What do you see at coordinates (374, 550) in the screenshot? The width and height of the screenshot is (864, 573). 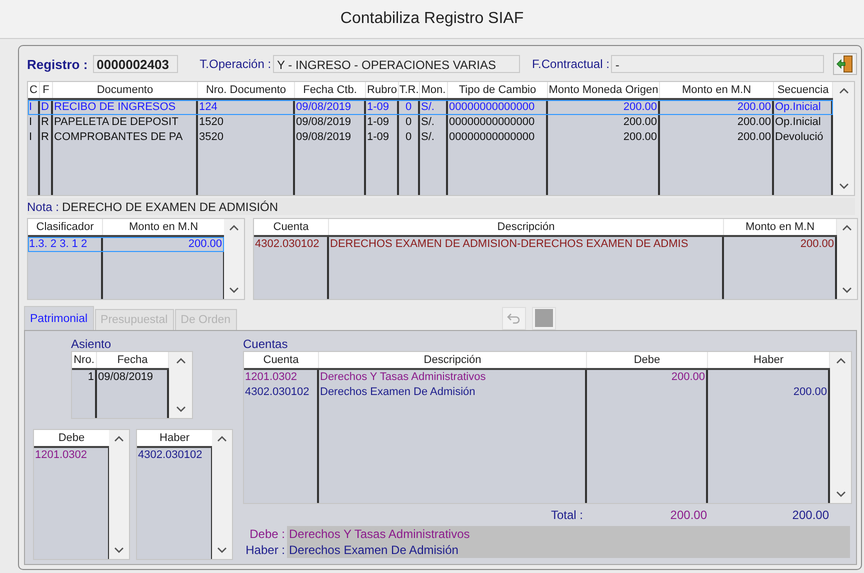 I see `summary-text: Derechos Examen De Admisión` at bounding box center [374, 550].